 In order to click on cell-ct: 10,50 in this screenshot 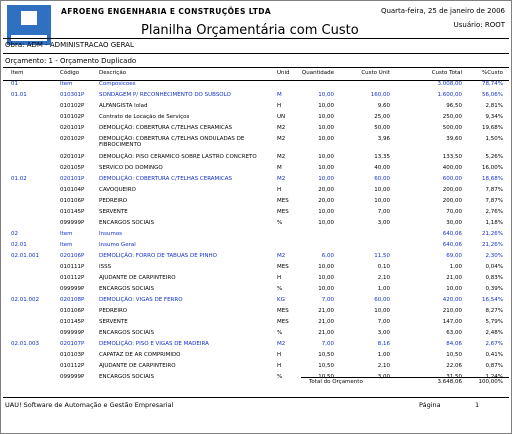, I will do `click(454, 355)`.